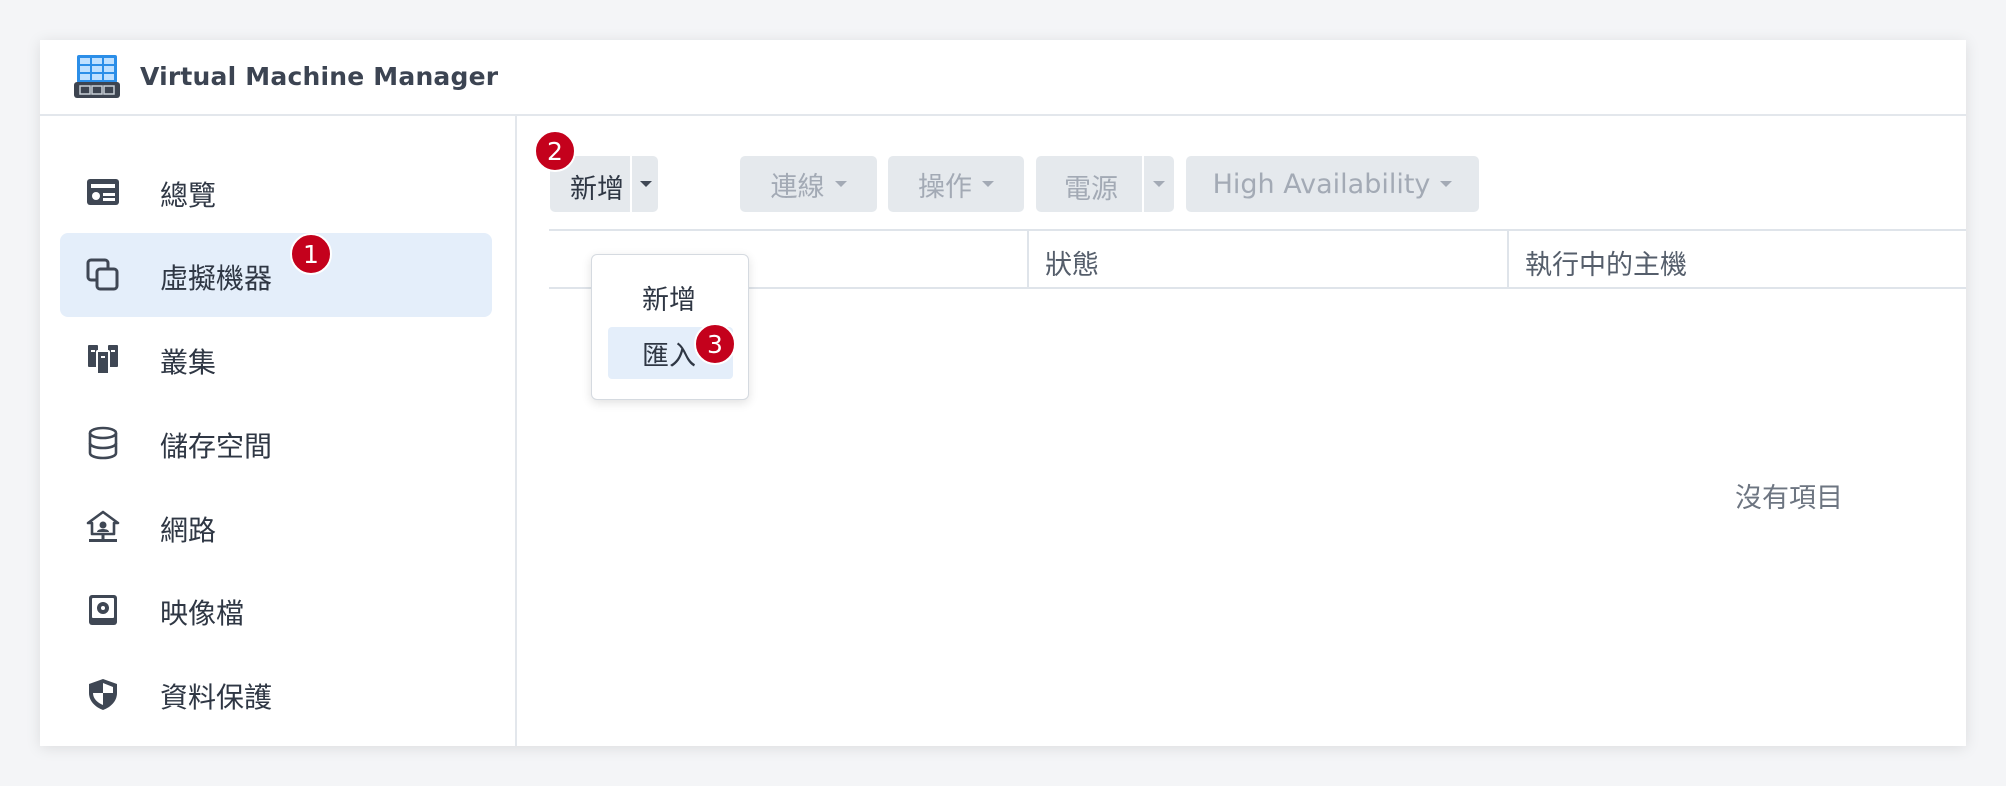 Image resolution: width=2006 pixels, height=786 pixels. Describe the element at coordinates (1606, 262) in the screenshot. I see `column-header-running-host: 執行中的主機` at that location.